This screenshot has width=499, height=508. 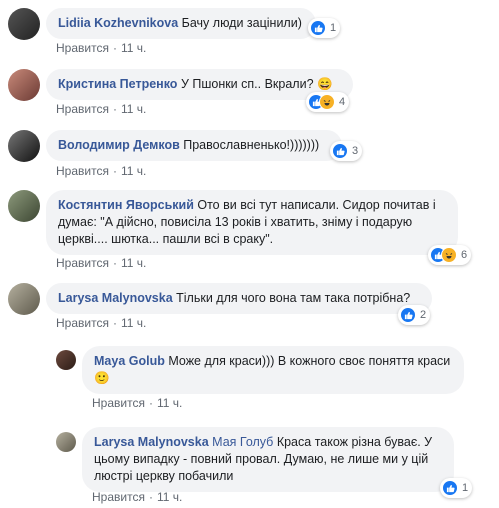 What do you see at coordinates (251, 145) in the screenshot?
I see `comment-text: Православненько!)))))))` at bounding box center [251, 145].